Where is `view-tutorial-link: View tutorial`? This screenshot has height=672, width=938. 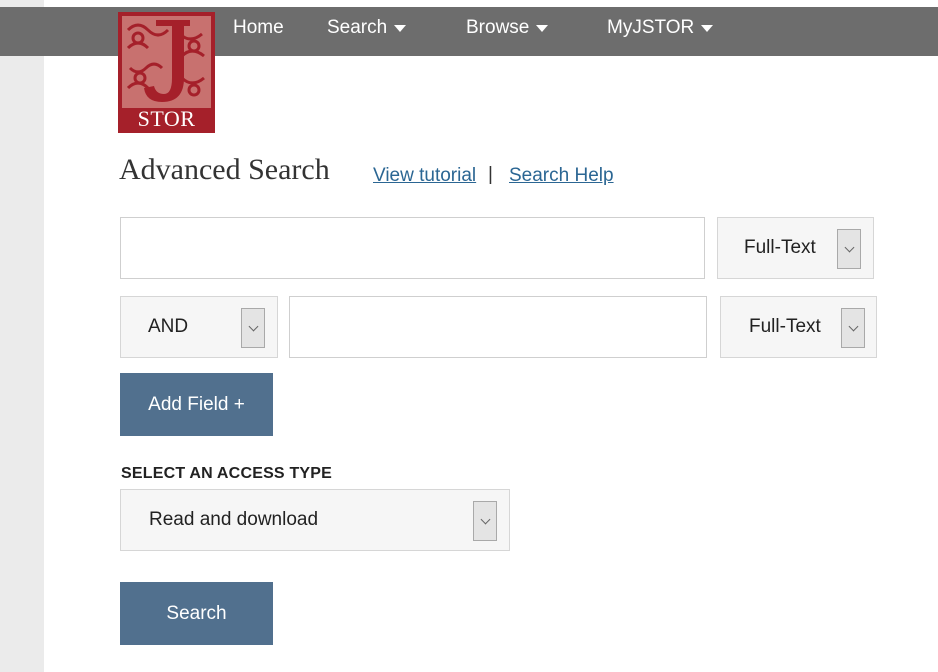
view-tutorial-link: View tutorial is located at coordinates (424, 176).